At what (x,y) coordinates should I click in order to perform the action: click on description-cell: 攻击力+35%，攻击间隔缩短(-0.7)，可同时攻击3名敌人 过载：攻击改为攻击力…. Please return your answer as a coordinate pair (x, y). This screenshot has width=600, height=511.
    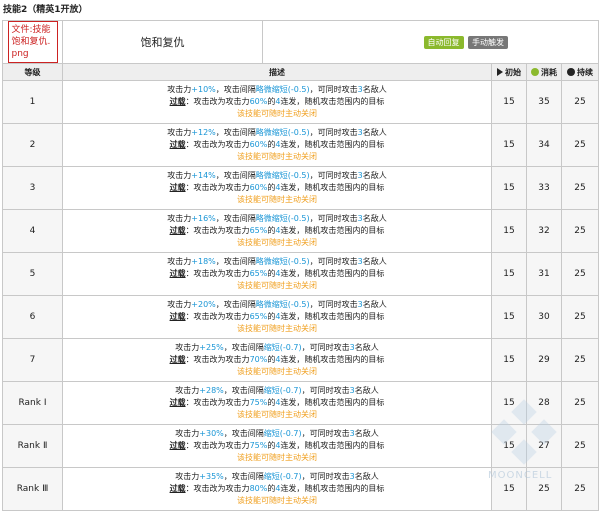
    Looking at the image, I should click on (277, 489).